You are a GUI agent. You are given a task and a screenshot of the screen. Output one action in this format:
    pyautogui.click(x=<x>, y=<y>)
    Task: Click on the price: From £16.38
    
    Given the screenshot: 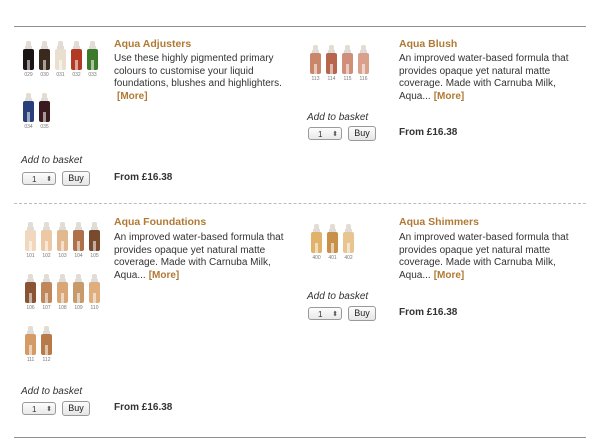 What is the action you would take?
    pyautogui.click(x=428, y=312)
    